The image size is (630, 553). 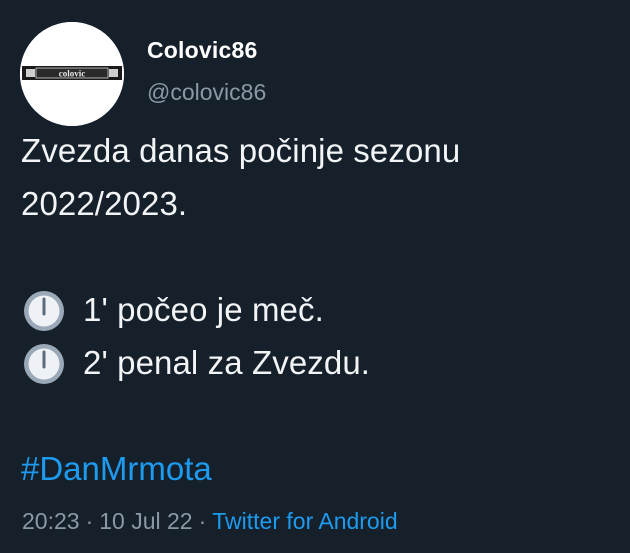 What do you see at coordinates (210, 521) in the screenshot?
I see `tweet-meta: 20:23 · 10 Jul 22 · Twitter for Android` at bounding box center [210, 521].